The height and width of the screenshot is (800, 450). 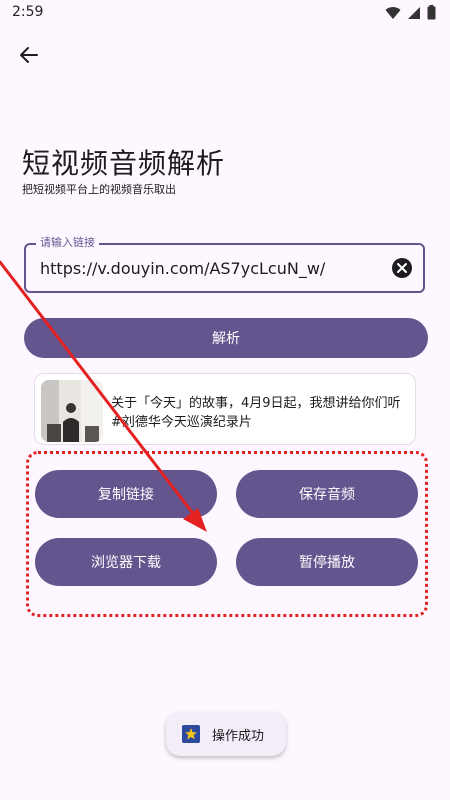 What do you see at coordinates (226, 338) in the screenshot?
I see `parse-button: 解析` at bounding box center [226, 338].